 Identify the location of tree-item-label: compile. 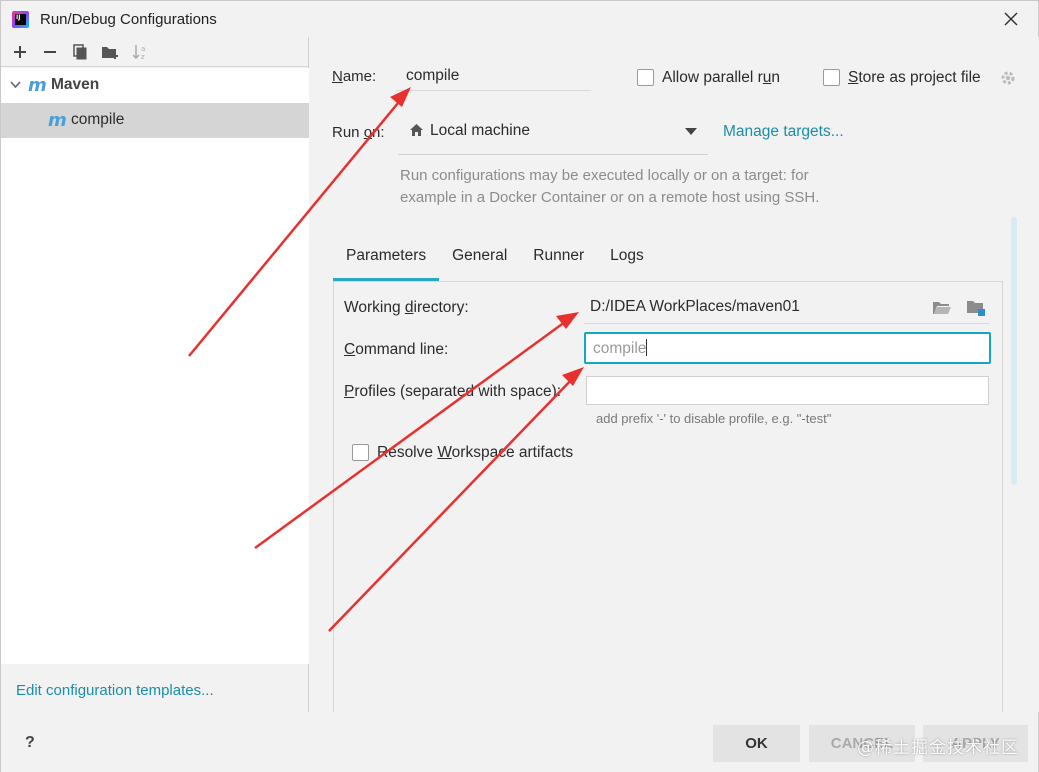
(98, 119).